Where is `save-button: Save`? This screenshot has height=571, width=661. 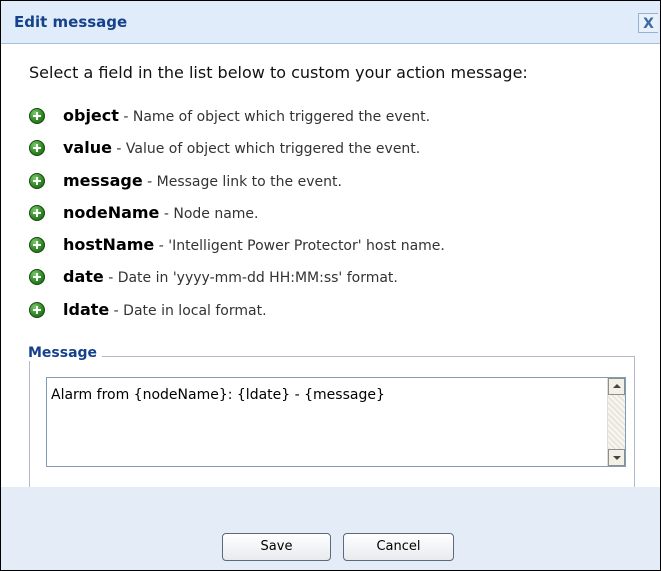 save-button: Save is located at coordinates (276, 547).